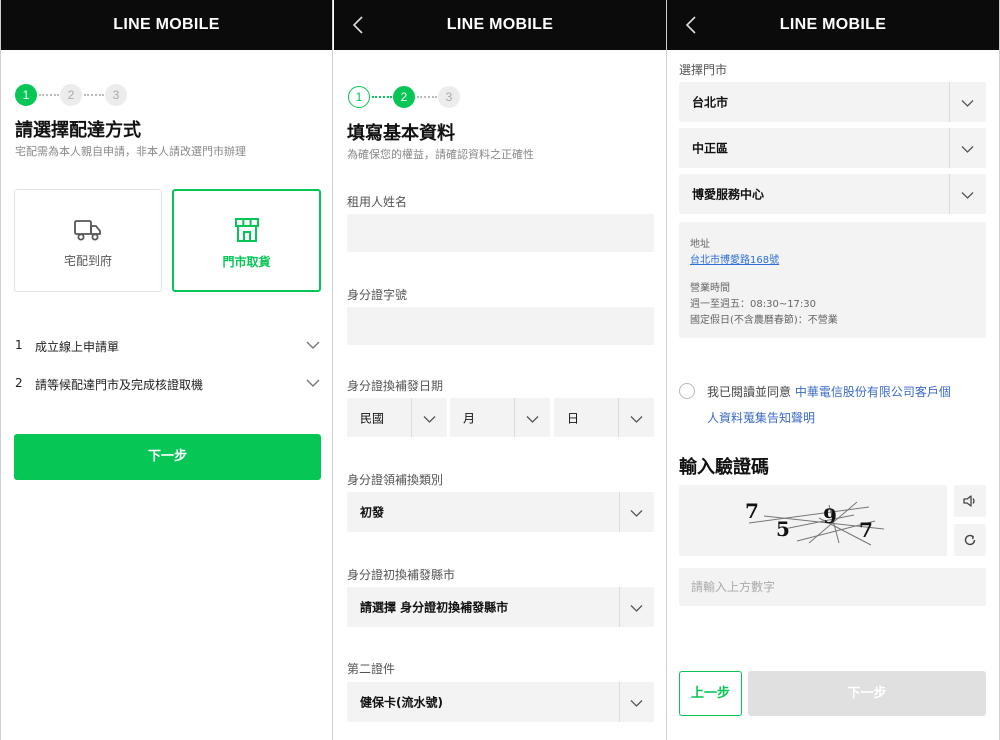  I want to click on agree-radio, so click(687, 391).